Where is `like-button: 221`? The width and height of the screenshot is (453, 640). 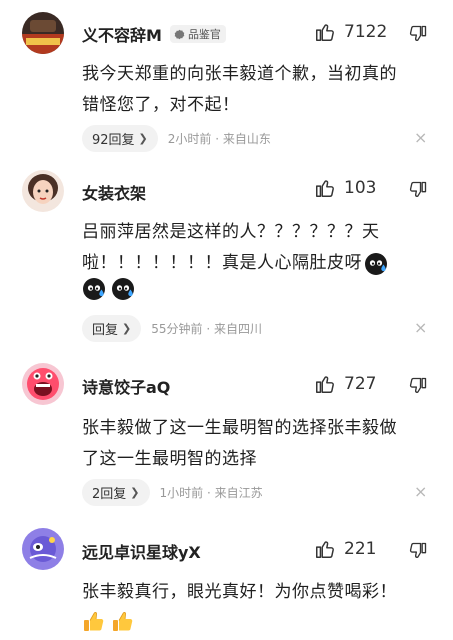
like-button: 221 is located at coordinates (345, 549).